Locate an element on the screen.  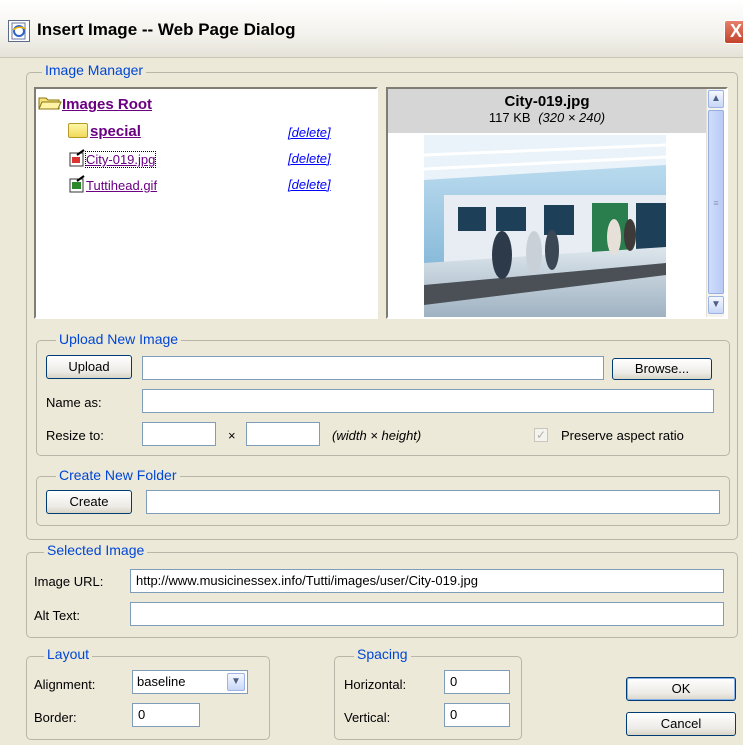
tree-item-special: special is located at coordinates (104, 131).